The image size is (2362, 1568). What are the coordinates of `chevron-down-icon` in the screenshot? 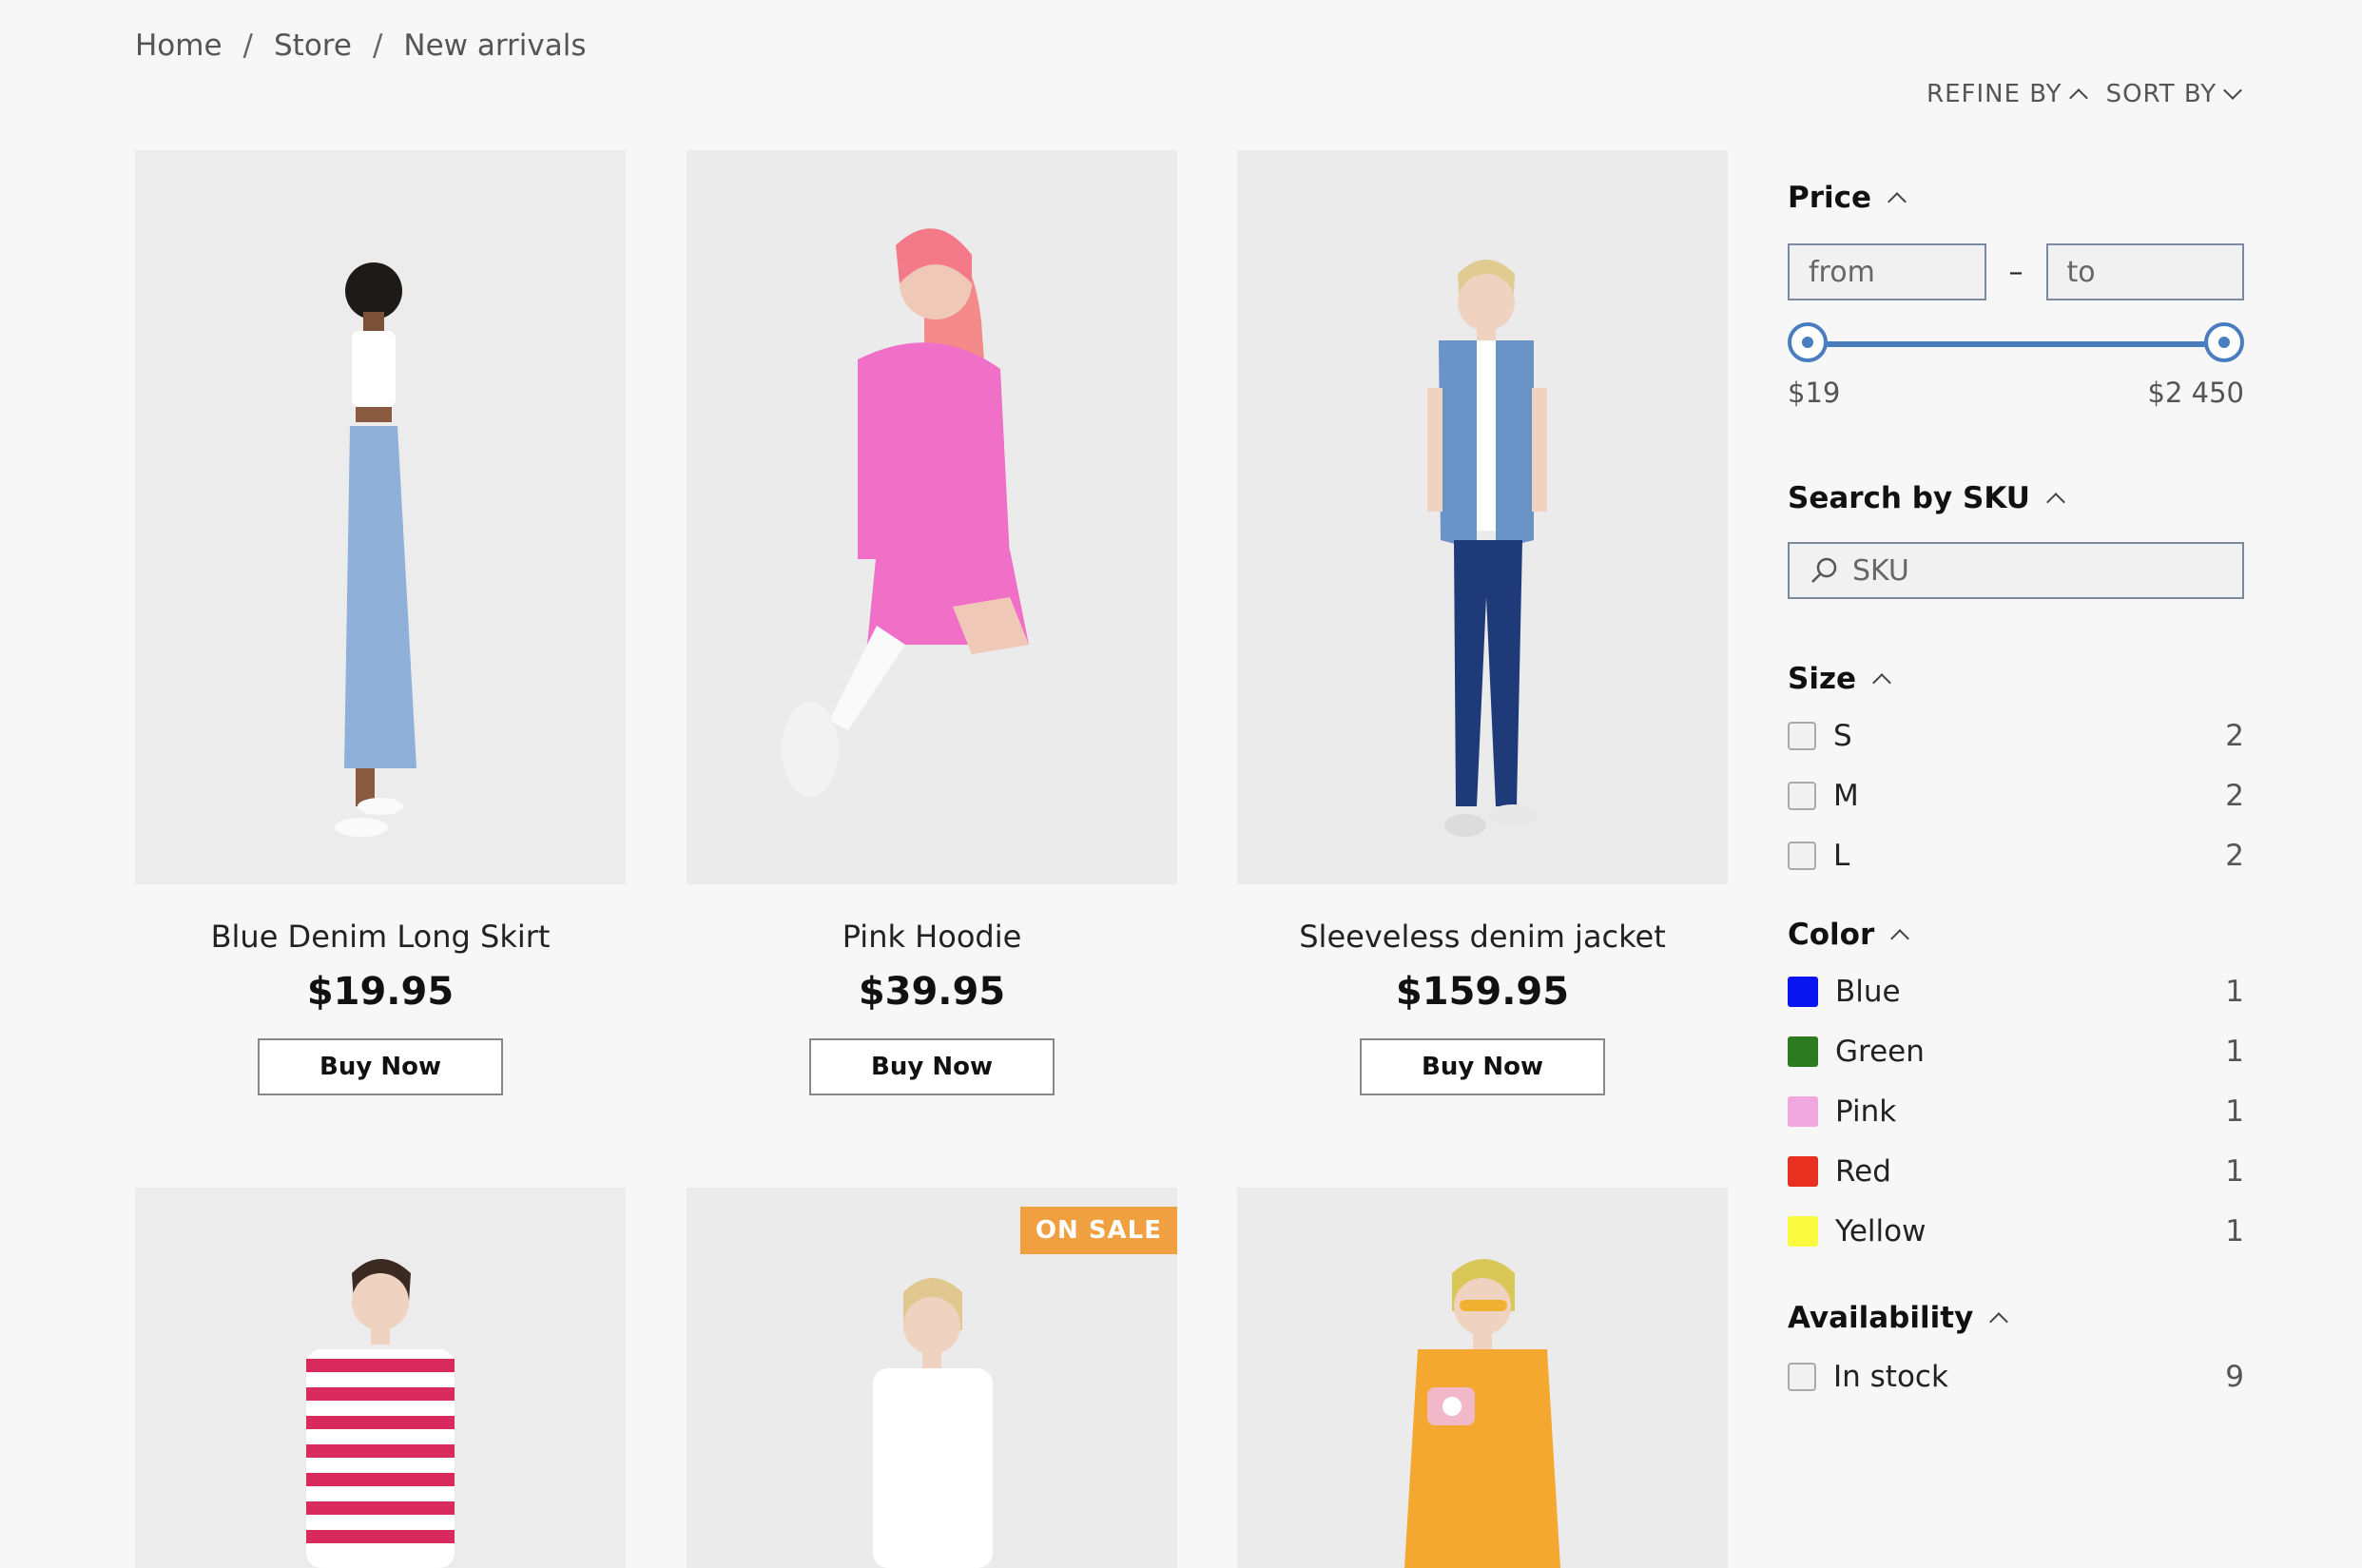 It's located at (2233, 90).